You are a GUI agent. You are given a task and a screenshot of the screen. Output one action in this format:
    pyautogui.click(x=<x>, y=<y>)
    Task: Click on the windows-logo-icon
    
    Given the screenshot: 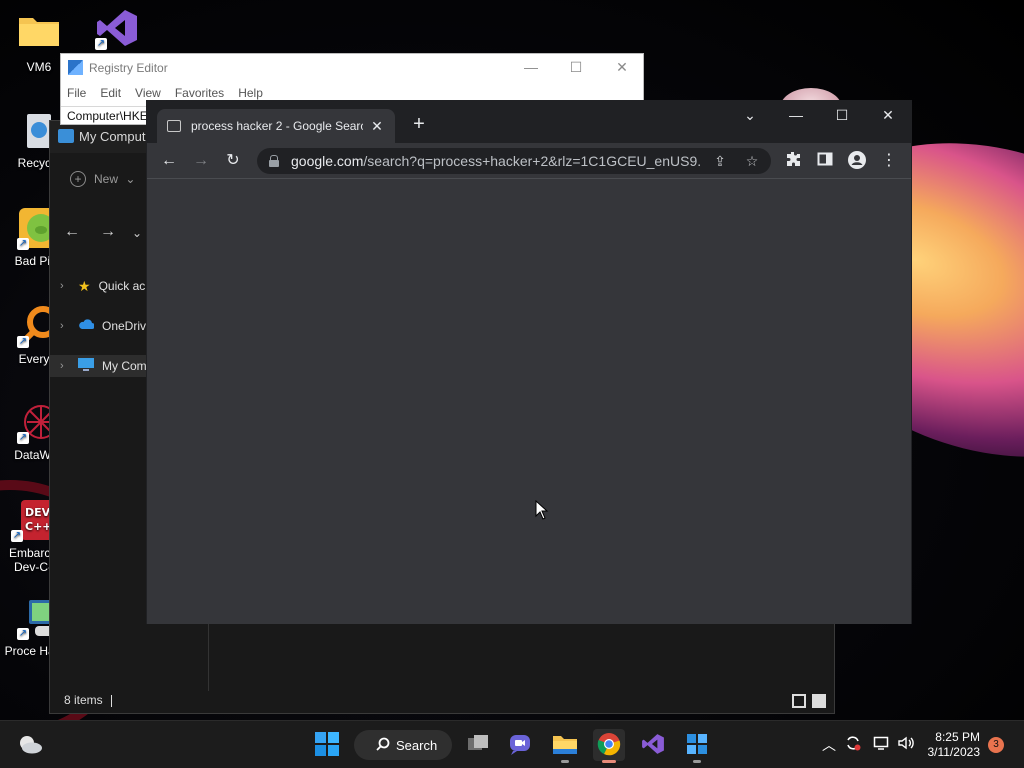 What is the action you would take?
    pyautogui.click(x=327, y=745)
    